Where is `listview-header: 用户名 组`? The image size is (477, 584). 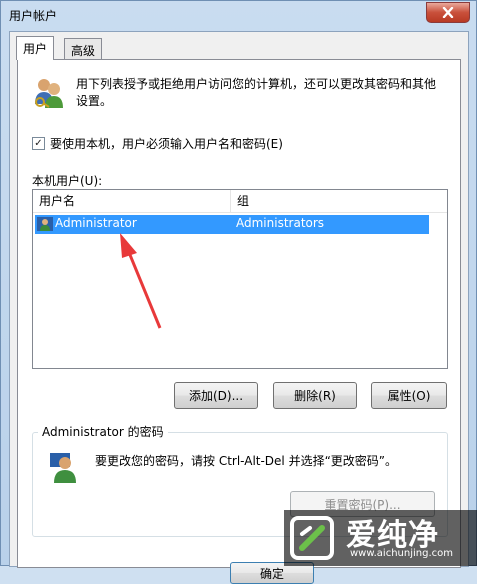
listview-header: 用户名 组 is located at coordinates (240, 201).